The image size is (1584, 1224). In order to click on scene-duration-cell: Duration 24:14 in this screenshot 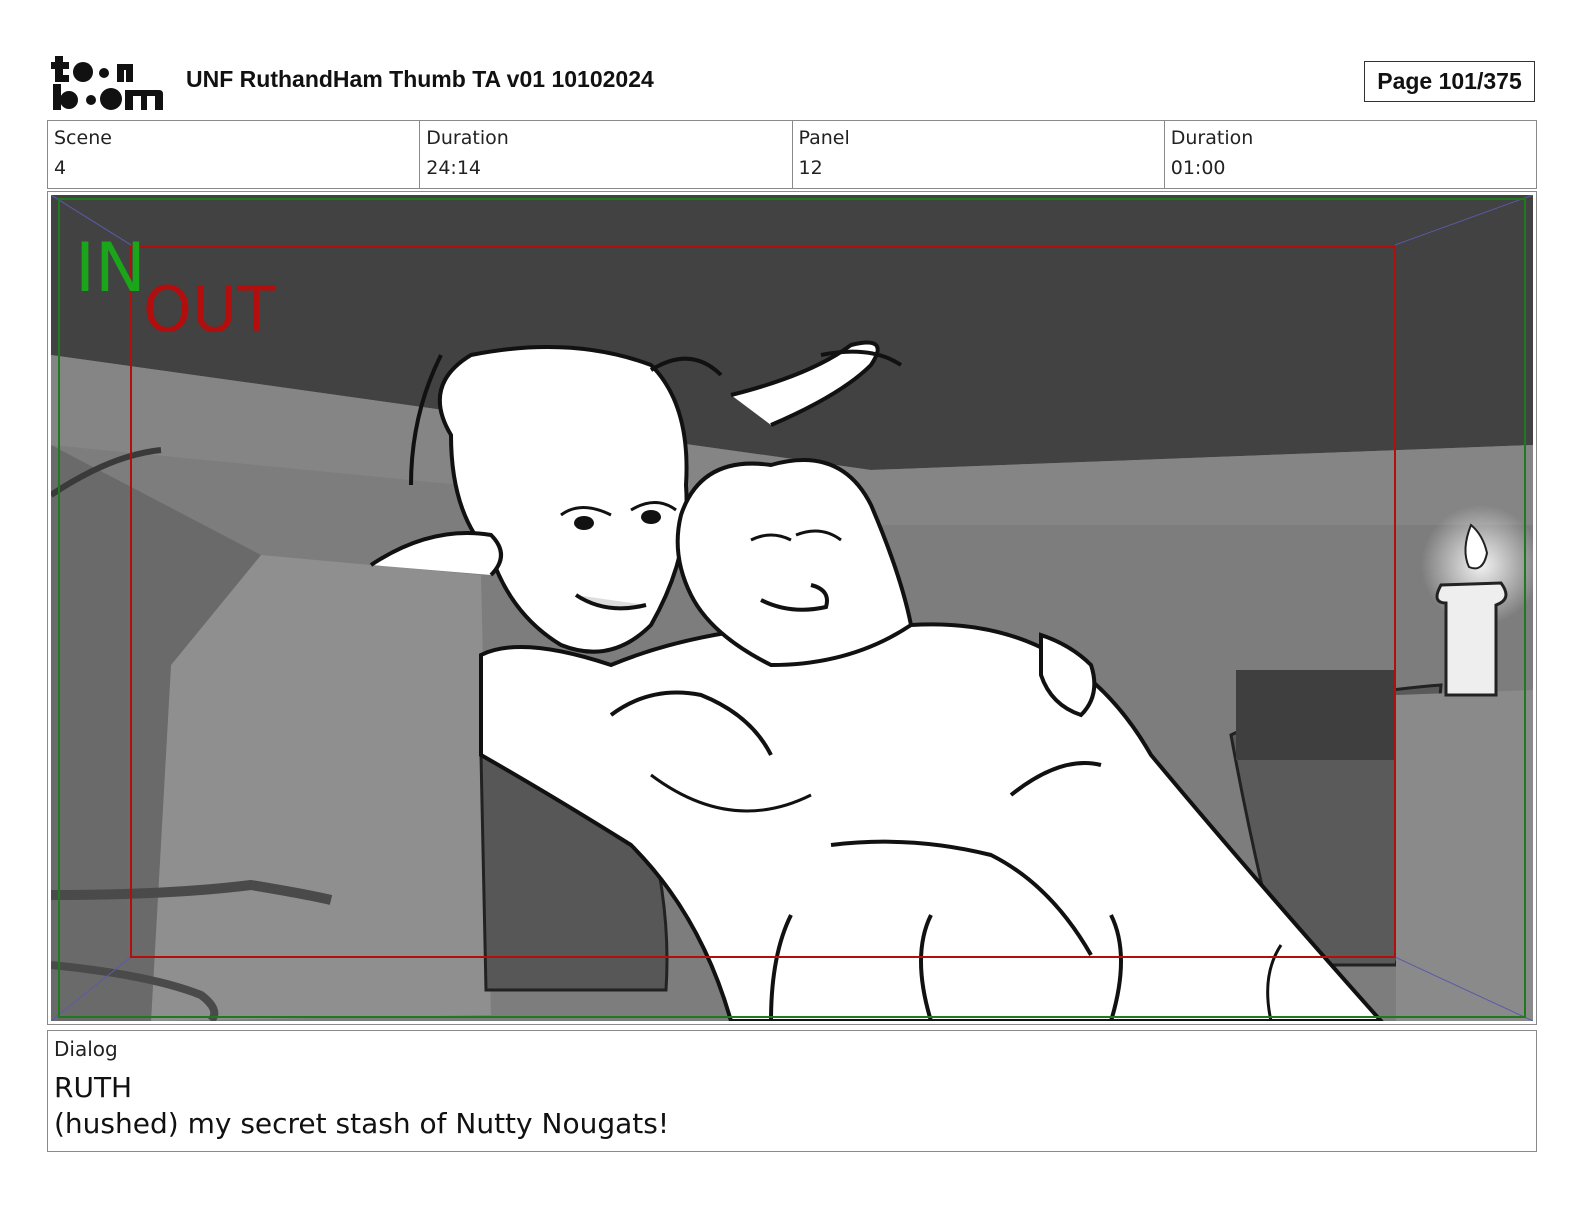, I will do `click(606, 154)`.